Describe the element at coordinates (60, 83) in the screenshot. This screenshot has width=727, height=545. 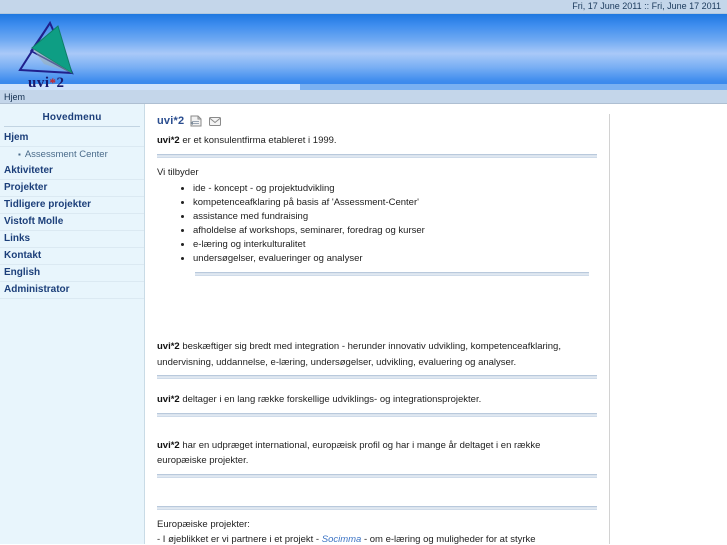
I see `logo-suffix: 2` at that location.